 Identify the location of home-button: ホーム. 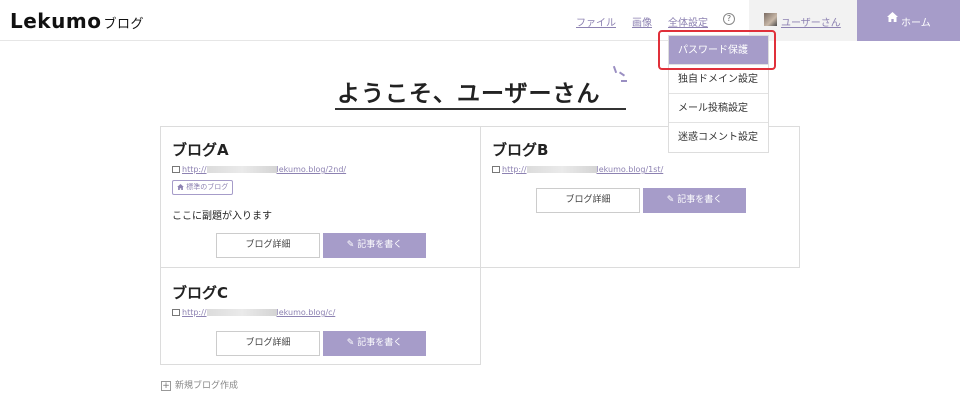
(908, 20).